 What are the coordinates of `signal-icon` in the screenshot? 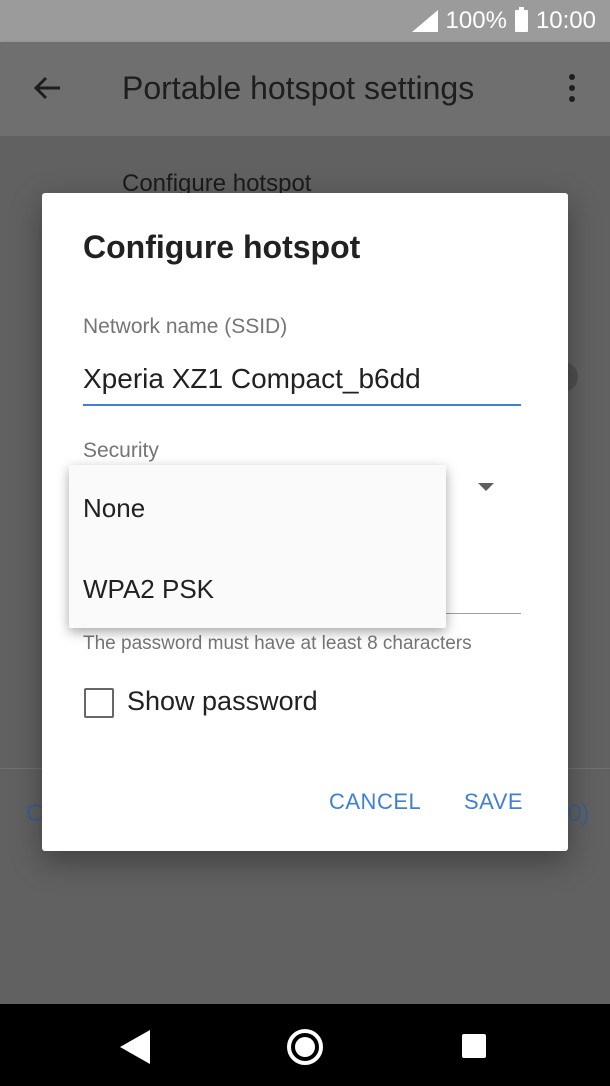 It's located at (424, 21).